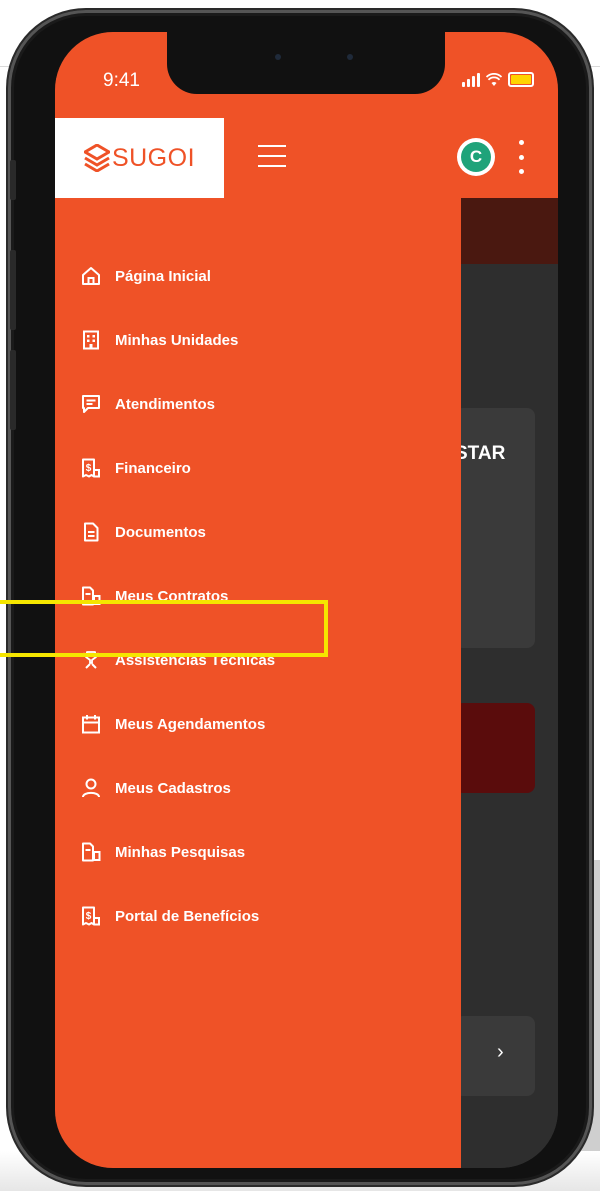 This screenshot has height=1191, width=600. I want to click on status-icons, so click(498, 79).